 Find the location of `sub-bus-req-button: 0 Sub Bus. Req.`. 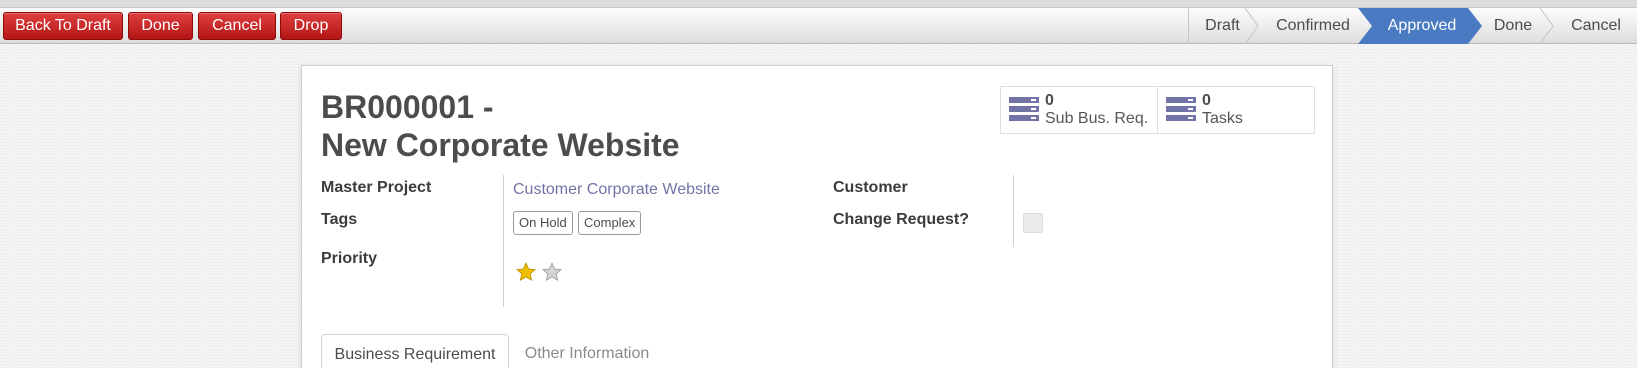

sub-bus-req-button: 0 Sub Bus. Req. is located at coordinates (1079, 110).